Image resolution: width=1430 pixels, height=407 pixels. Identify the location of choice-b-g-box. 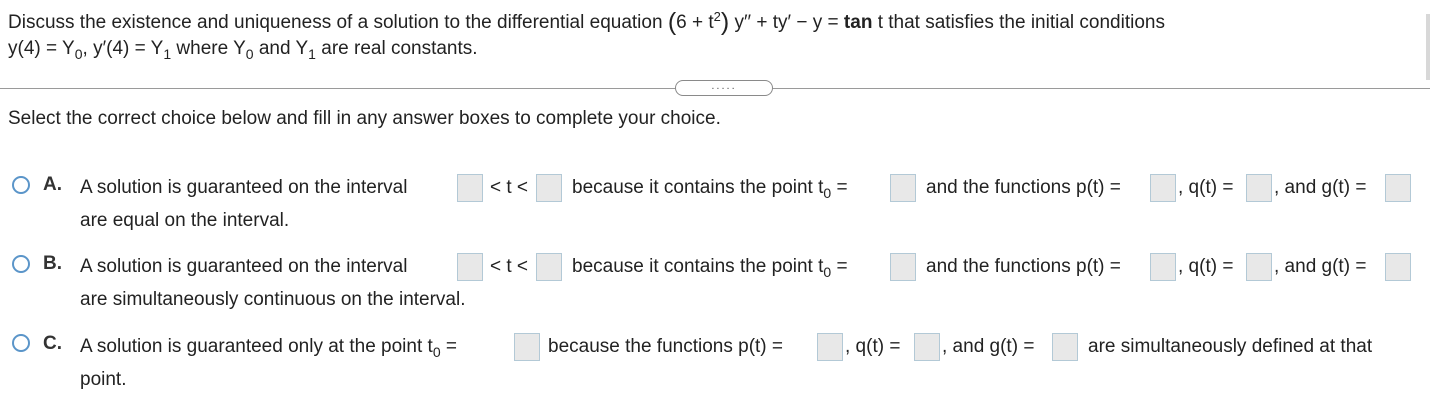
(1398, 267).